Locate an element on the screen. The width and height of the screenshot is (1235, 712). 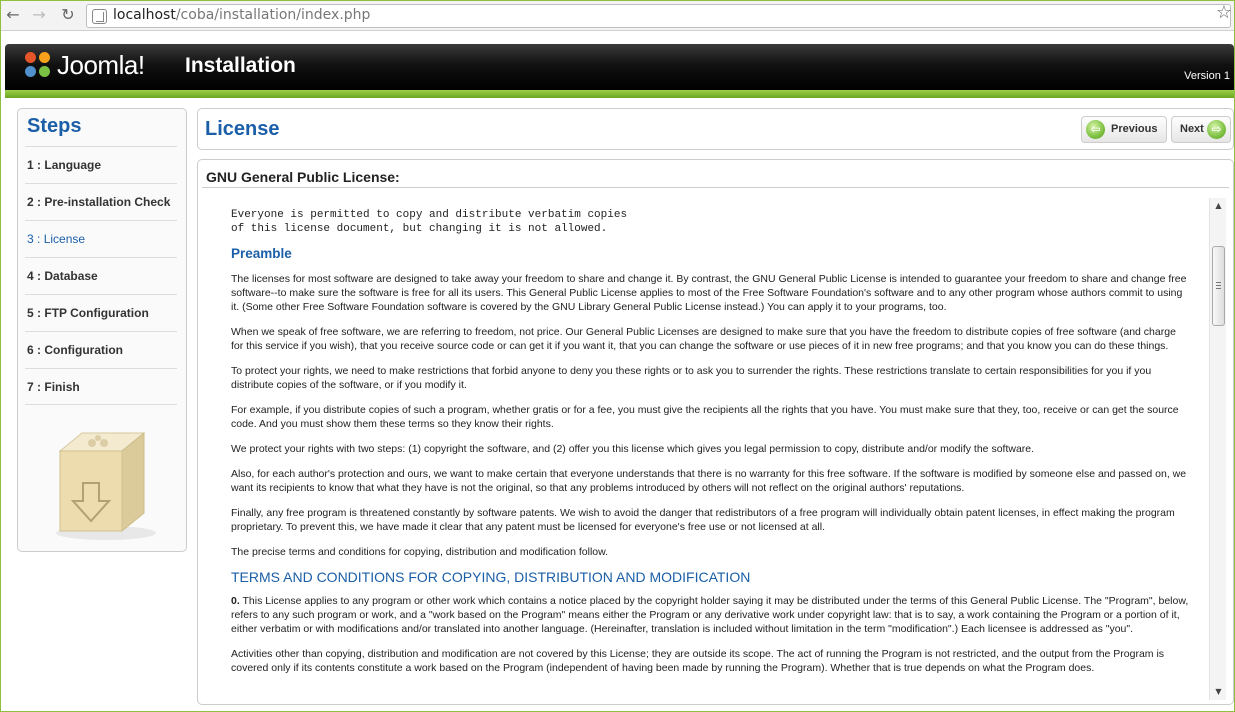
step-number: 1 : is located at coordinates (34, 165).